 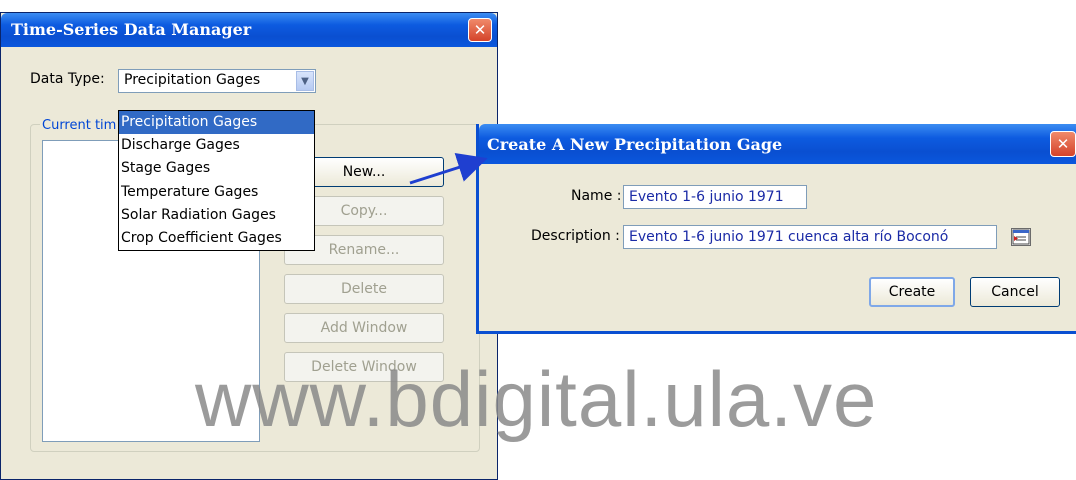 What do you see at coordinates (448, 169) in the screenshot?
I see `callout-arrow` at bounding box center [448, 169].